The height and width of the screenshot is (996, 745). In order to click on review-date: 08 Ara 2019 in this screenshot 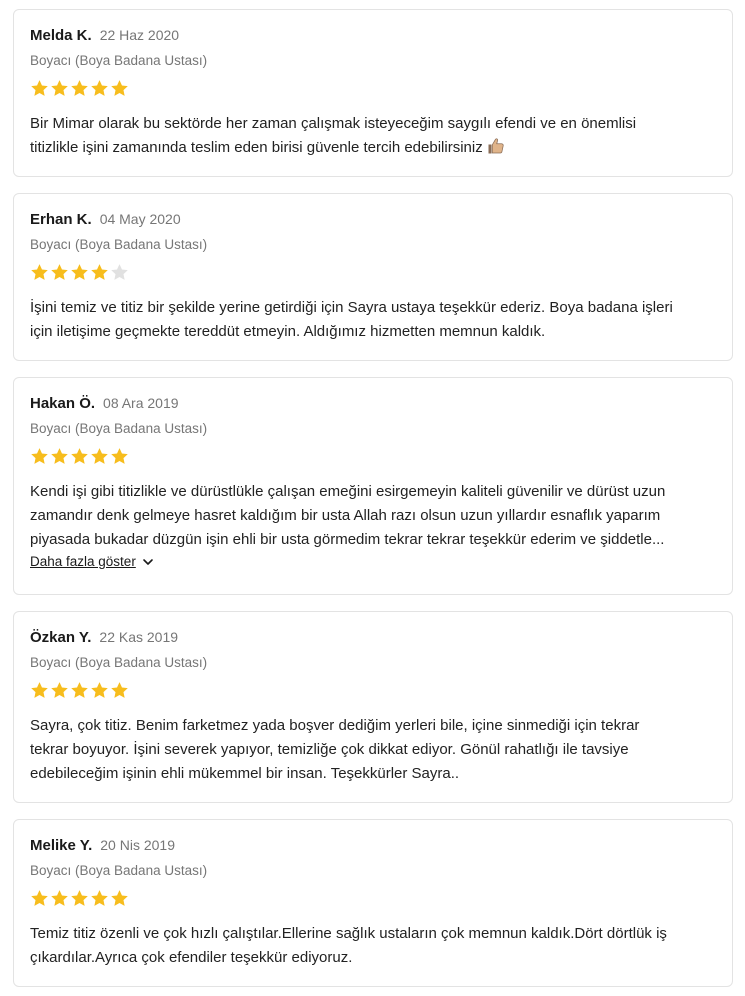, I will do `click(141, 403)`.